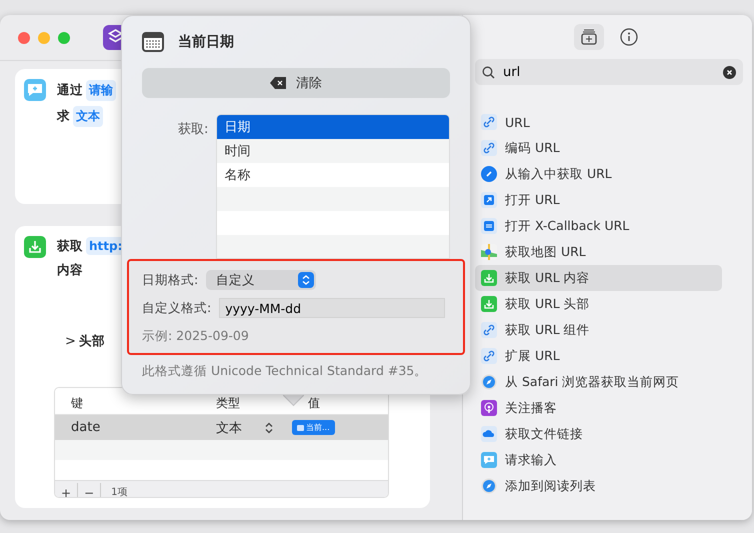  What do you see at coordinates (70, 271) in the screenshot?
I see `action-text: 内容` at bounding box center [70, 271].